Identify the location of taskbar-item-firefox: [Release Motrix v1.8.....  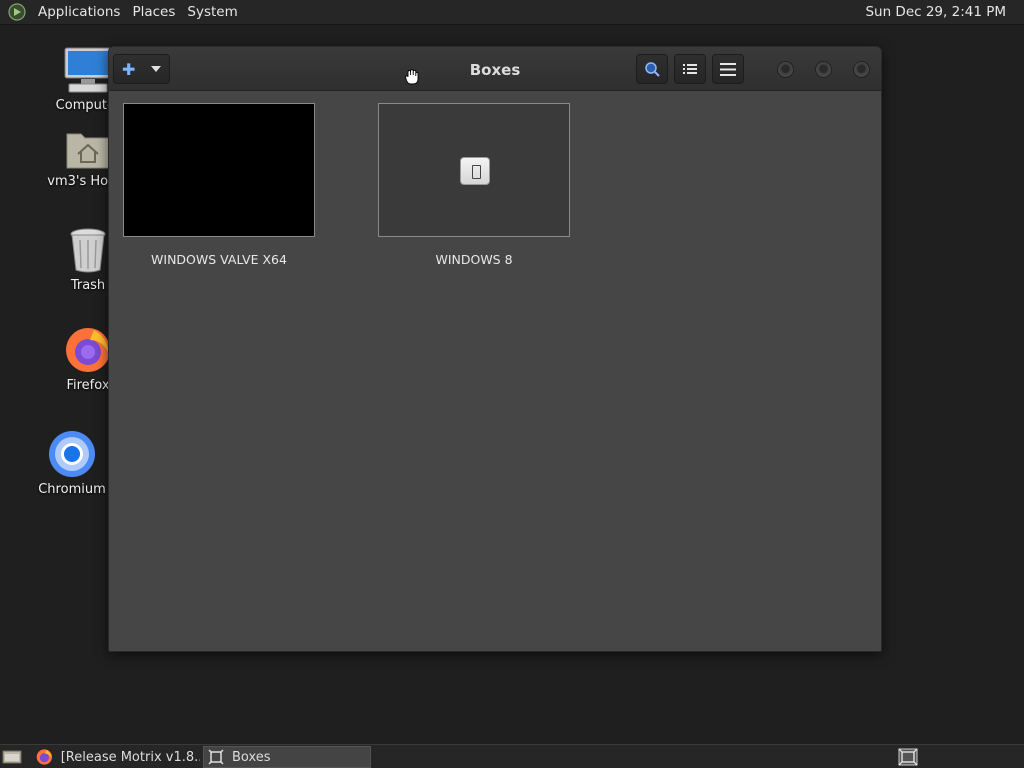
(116, 757).